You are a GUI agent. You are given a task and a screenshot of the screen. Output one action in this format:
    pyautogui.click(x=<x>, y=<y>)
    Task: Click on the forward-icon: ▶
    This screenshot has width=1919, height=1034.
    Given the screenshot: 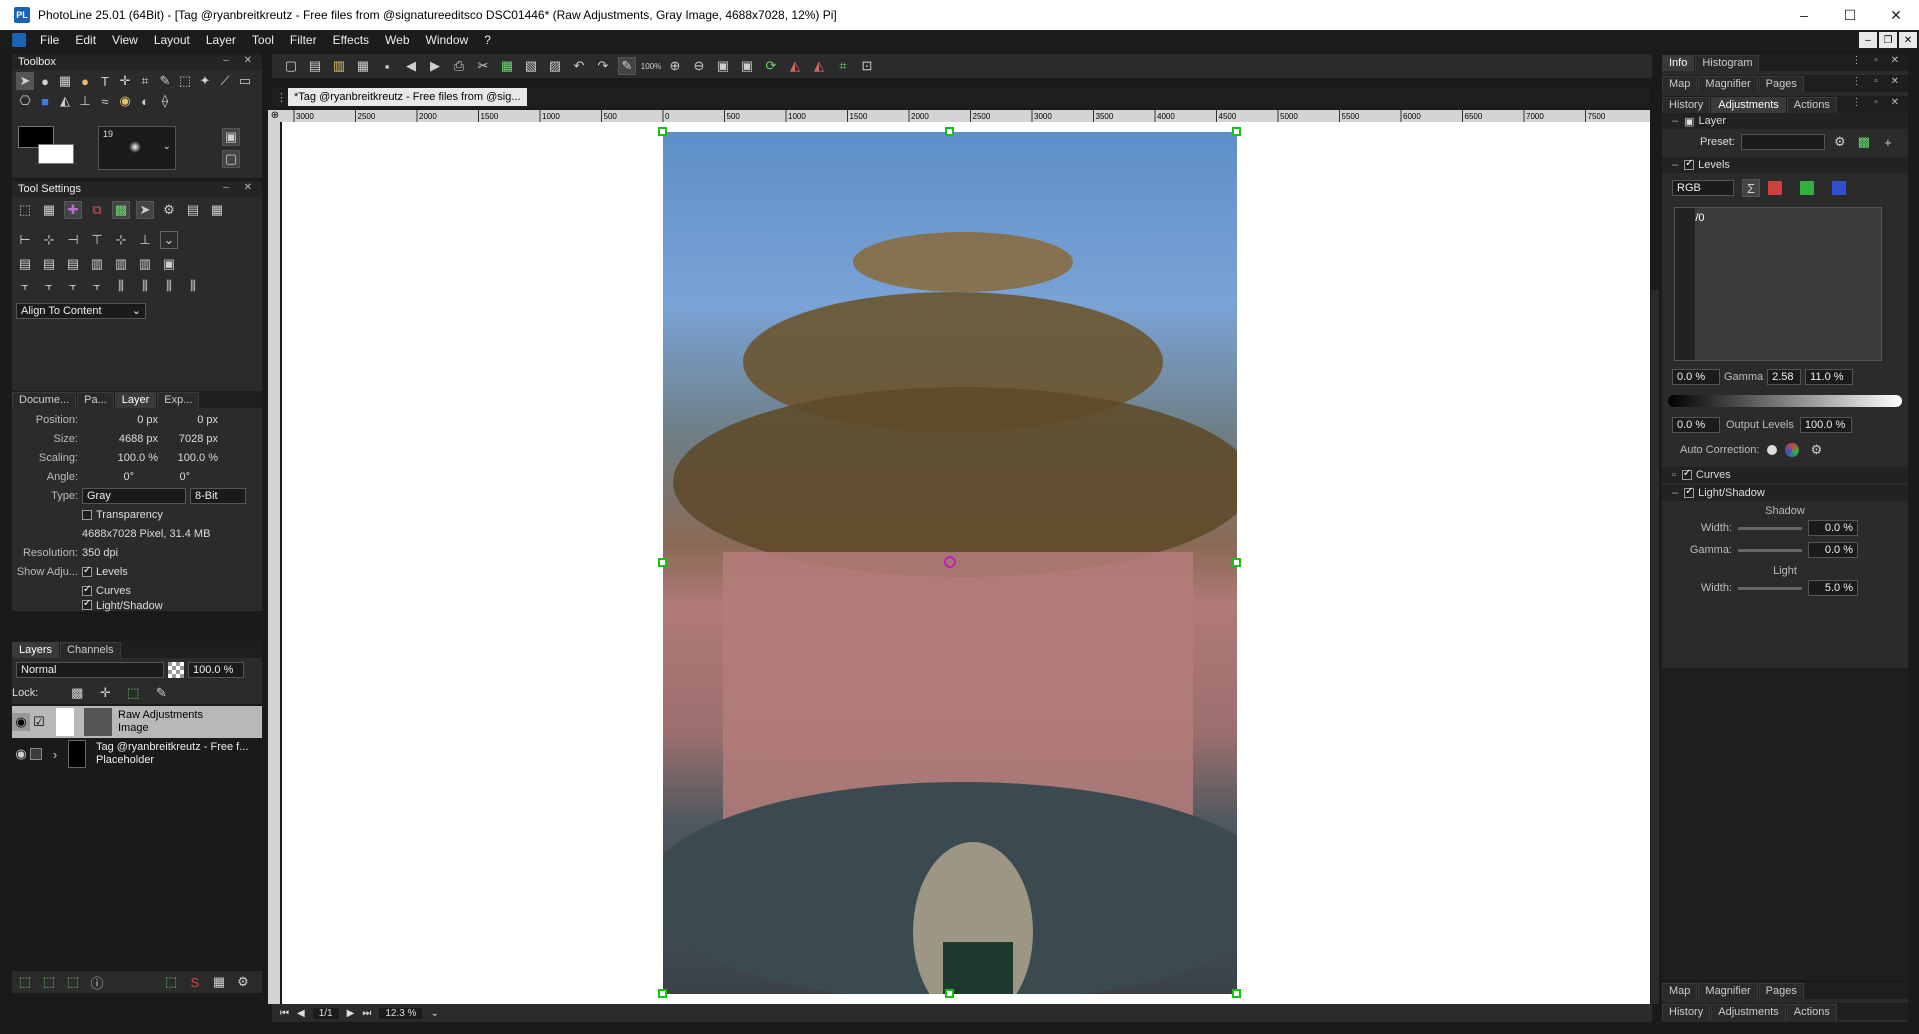 What is the action you would take?
    pyautogui.click(x=435, y=66)
    